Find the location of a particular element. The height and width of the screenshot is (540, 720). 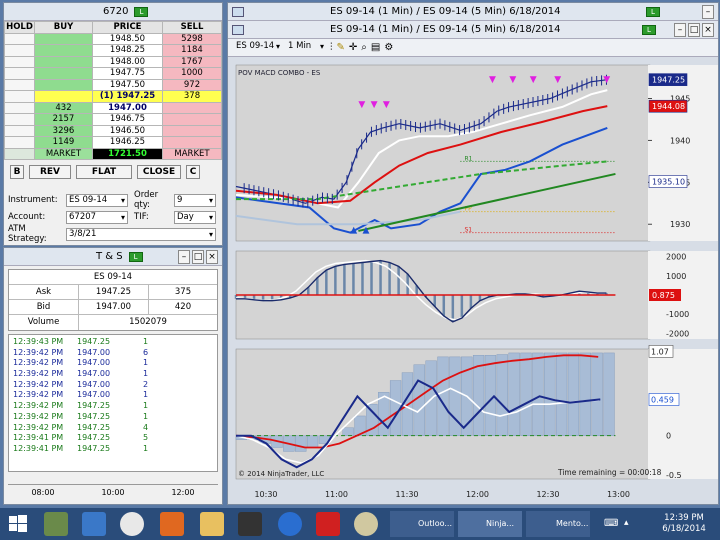

start-windows-icon is located at coordinates (18, 524).